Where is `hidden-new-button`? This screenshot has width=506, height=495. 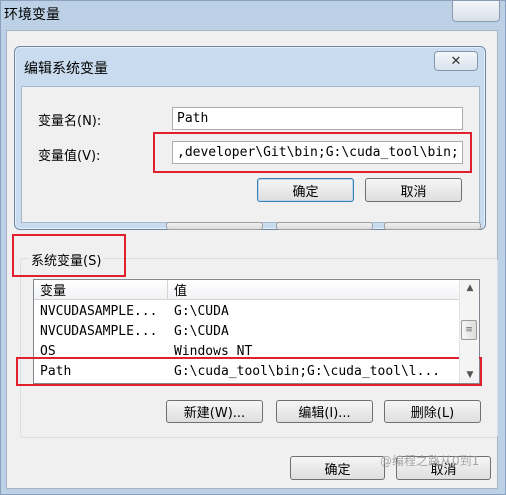 hidden-new-button is located at coordinates (214, 226).